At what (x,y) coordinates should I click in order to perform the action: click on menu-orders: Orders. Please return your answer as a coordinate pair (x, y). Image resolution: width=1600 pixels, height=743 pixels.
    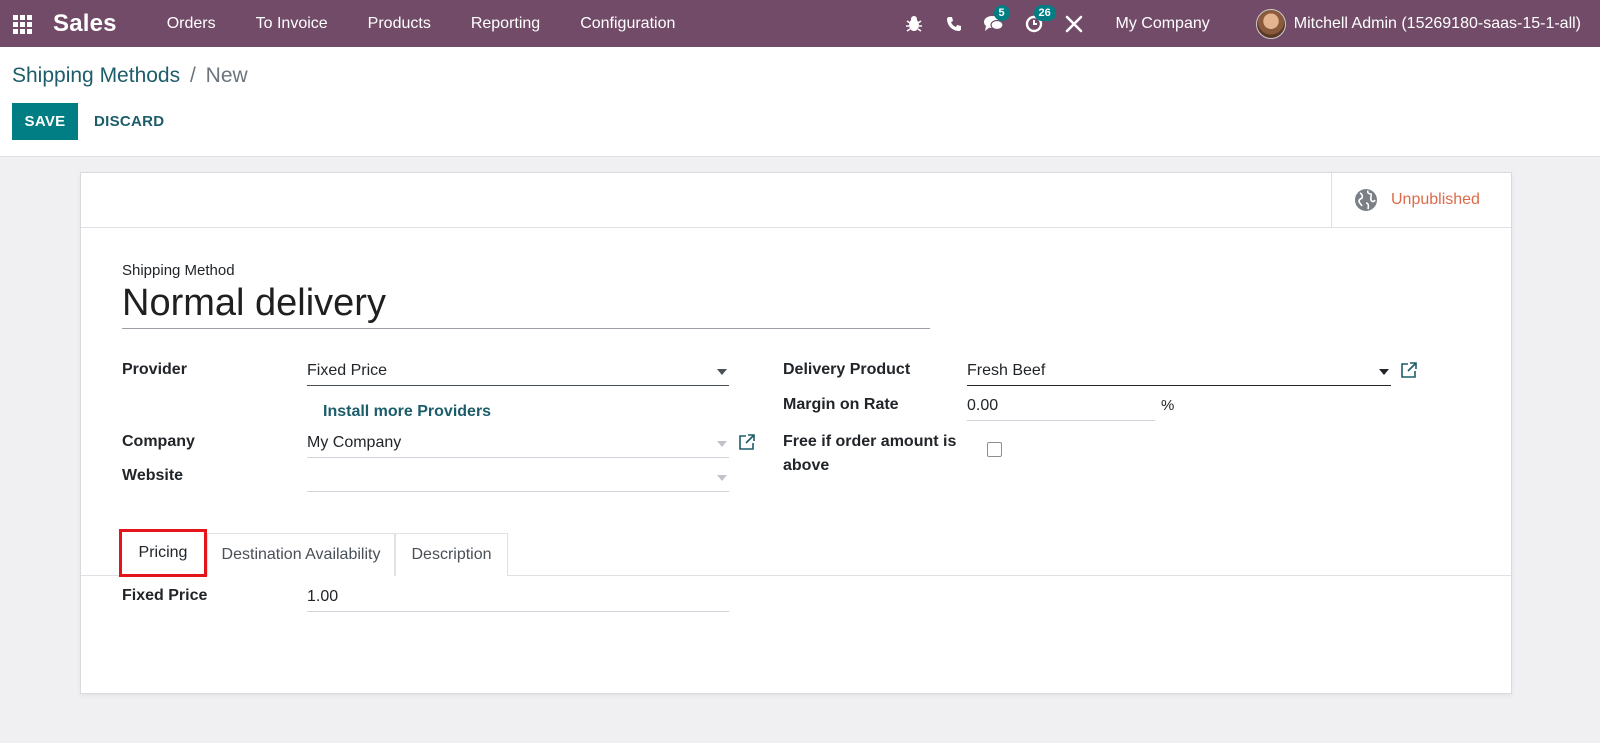
    Looking at the image, I should click on (191, 24).